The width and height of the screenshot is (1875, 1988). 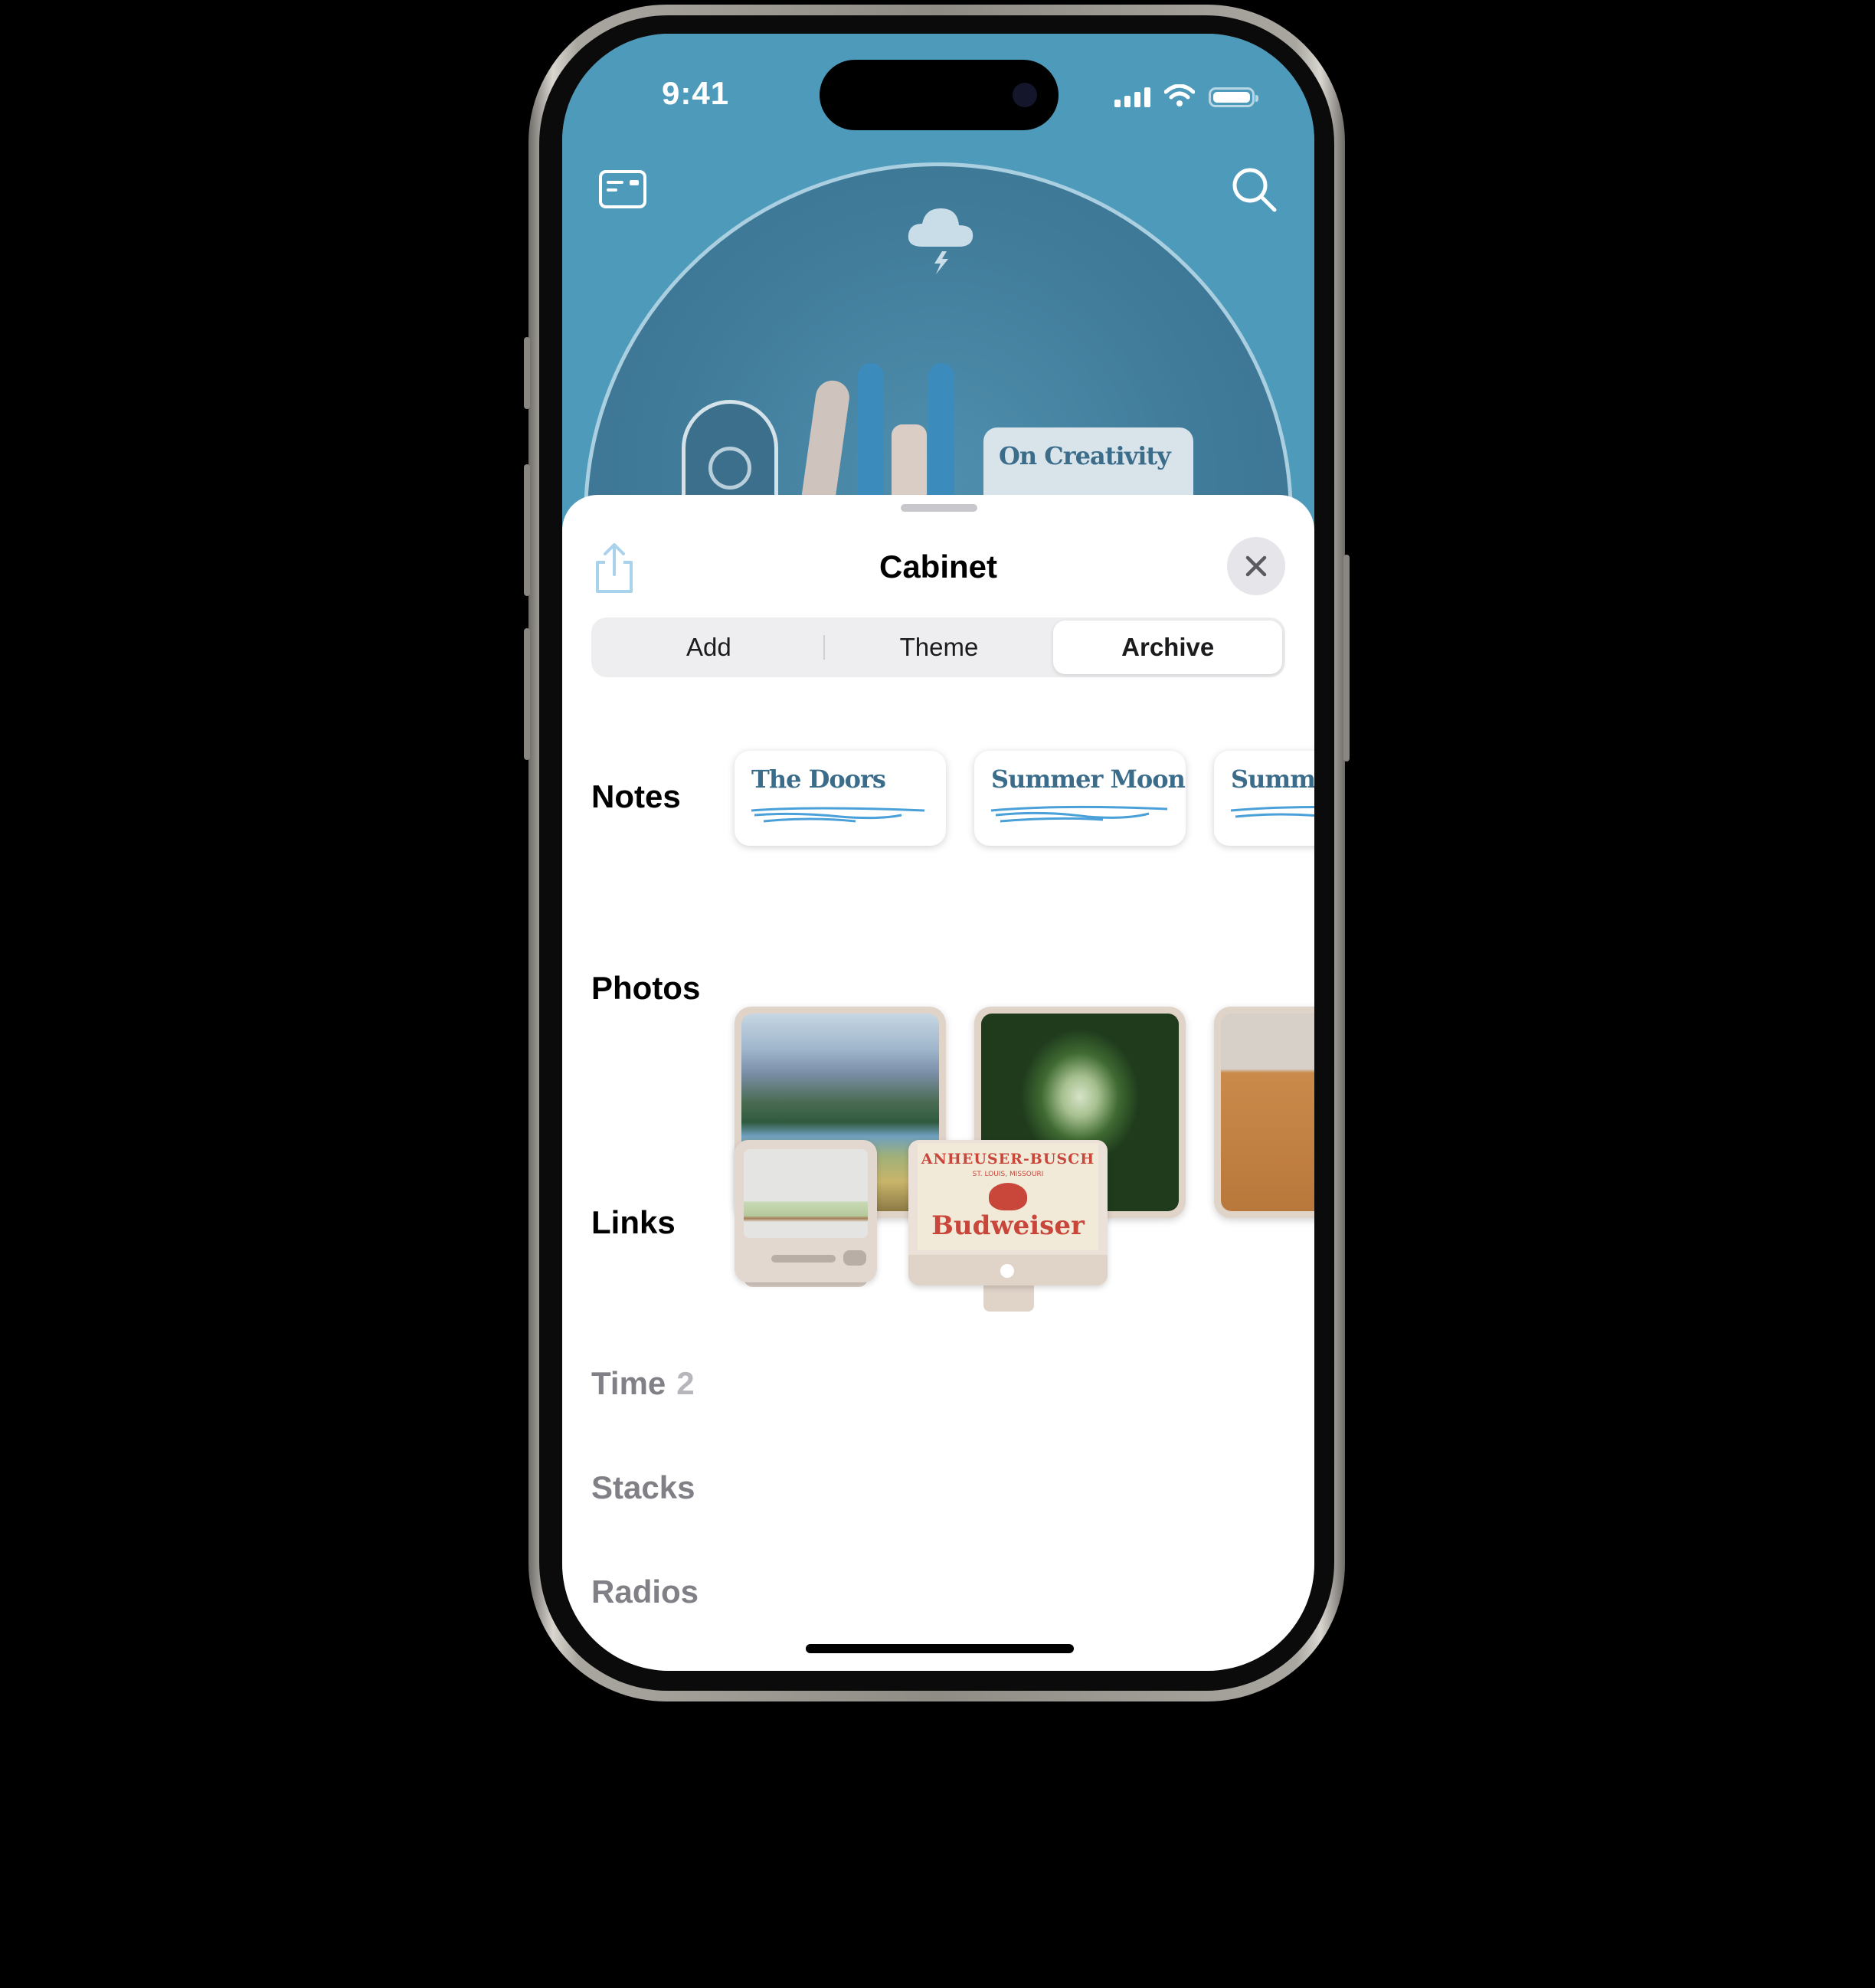 What do you see at coordinates (646, 988) in the screenshot?
I see `section-label-photos: Photos` at bounding box center [646, 988].